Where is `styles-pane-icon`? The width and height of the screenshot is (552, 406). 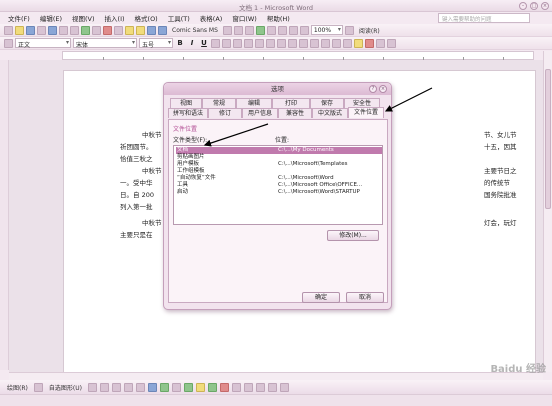 styles-pane-icon is located at coordinates (8, 43).